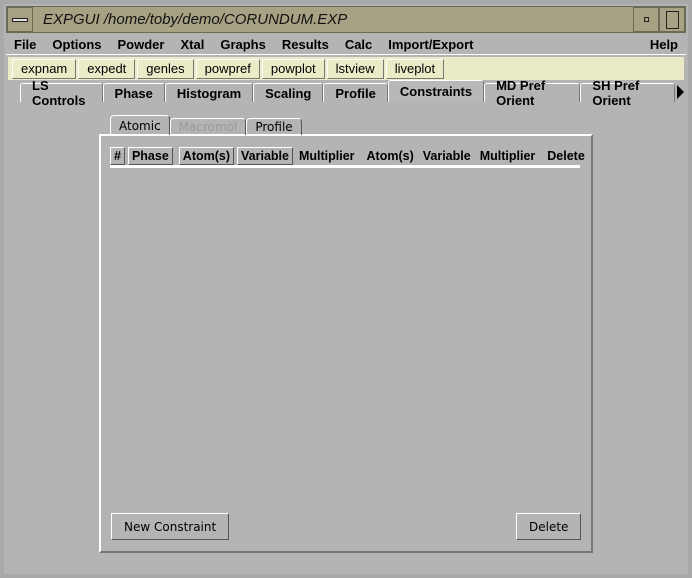 This screenshot has height=578, width=692. I want to click on menu-options: Options, so click(76, 44).